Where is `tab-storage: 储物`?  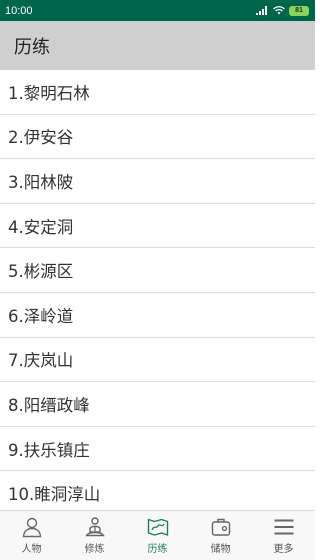
tab-storage: 储物 is located at coordinates (220, 535).